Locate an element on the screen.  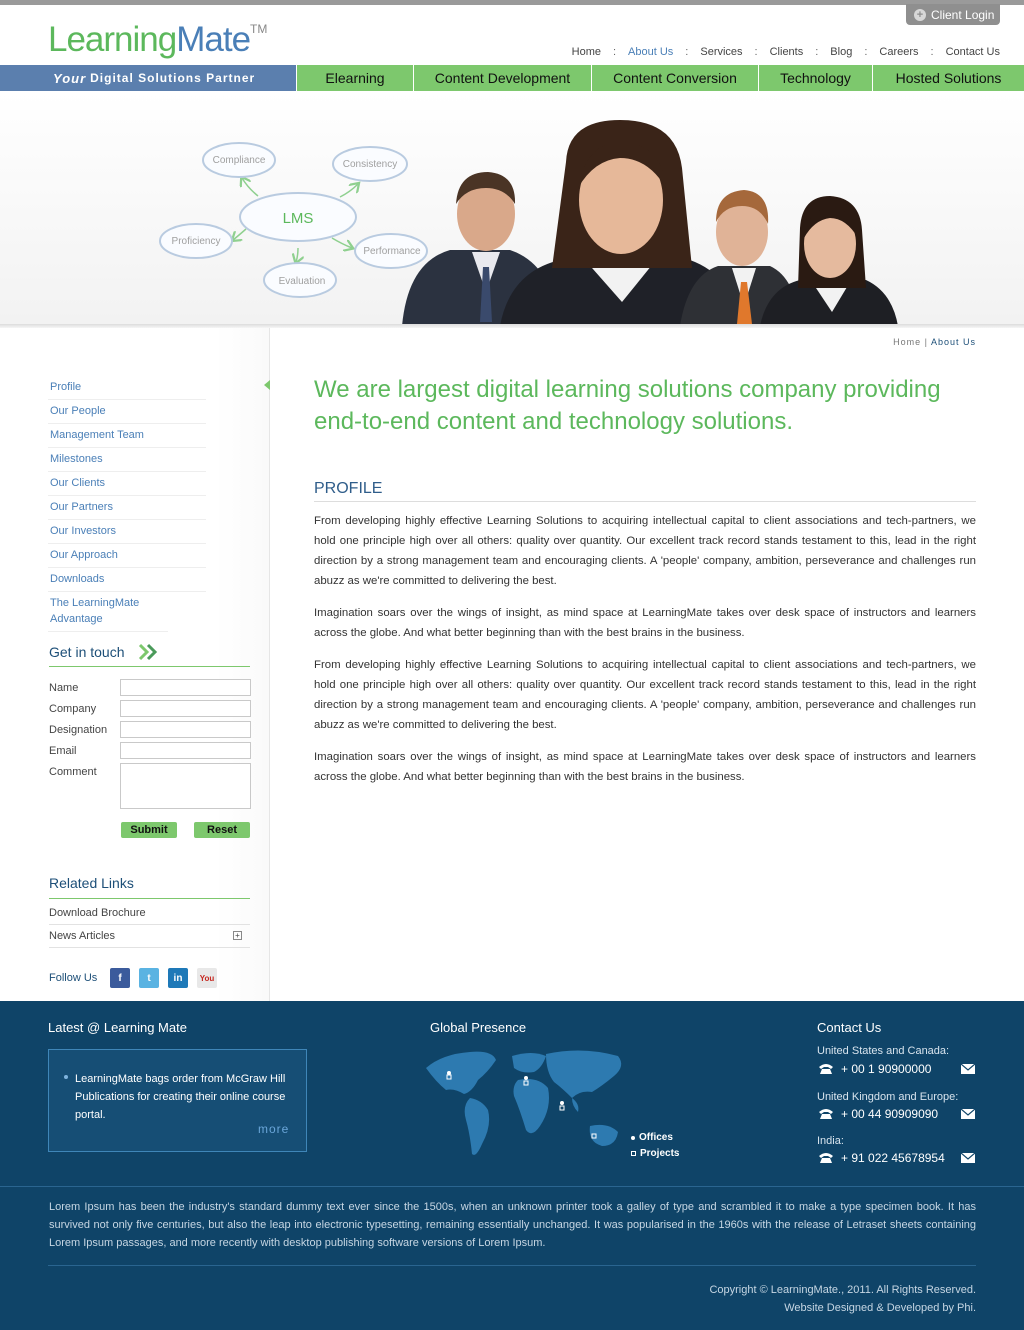
facebook-icon: f is located at coordinates (120, 978).